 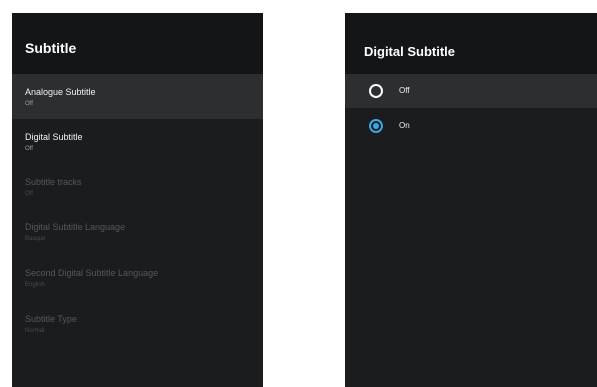 I want to click on subtitle-panel-title: Subtitle, so click(x=51, y=48).